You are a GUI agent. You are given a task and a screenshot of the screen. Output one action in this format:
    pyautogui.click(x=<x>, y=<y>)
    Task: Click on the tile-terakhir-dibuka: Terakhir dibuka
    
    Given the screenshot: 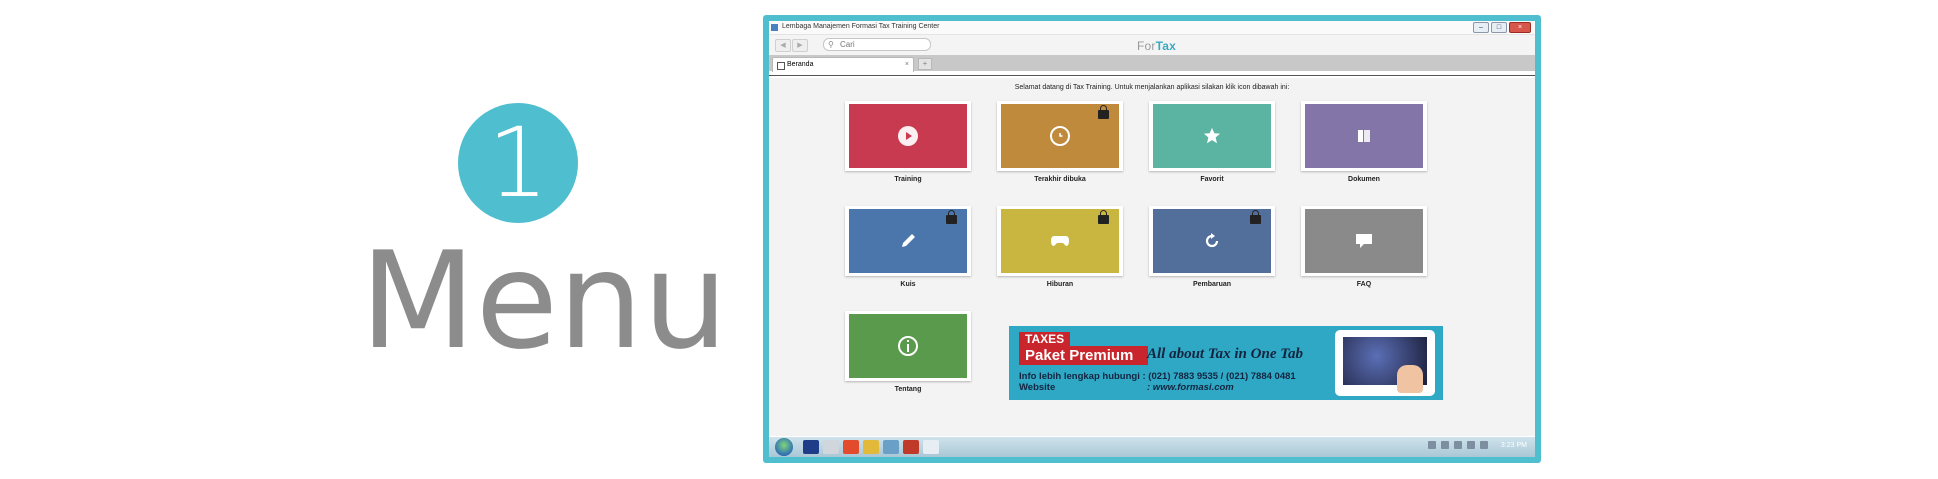 What is the action you would take?
    pyautogui.click(x=1060, y=142)
    